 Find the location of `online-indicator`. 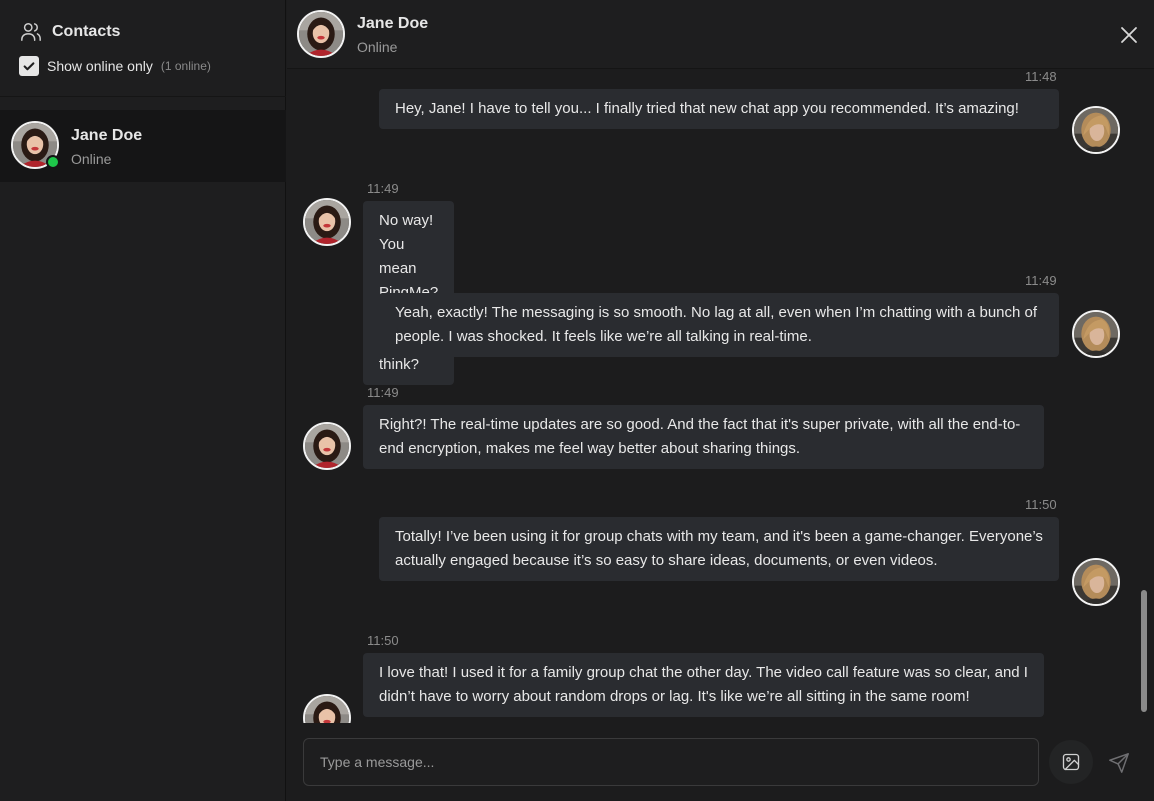

online-indicator is located at coordinates (53, 162).